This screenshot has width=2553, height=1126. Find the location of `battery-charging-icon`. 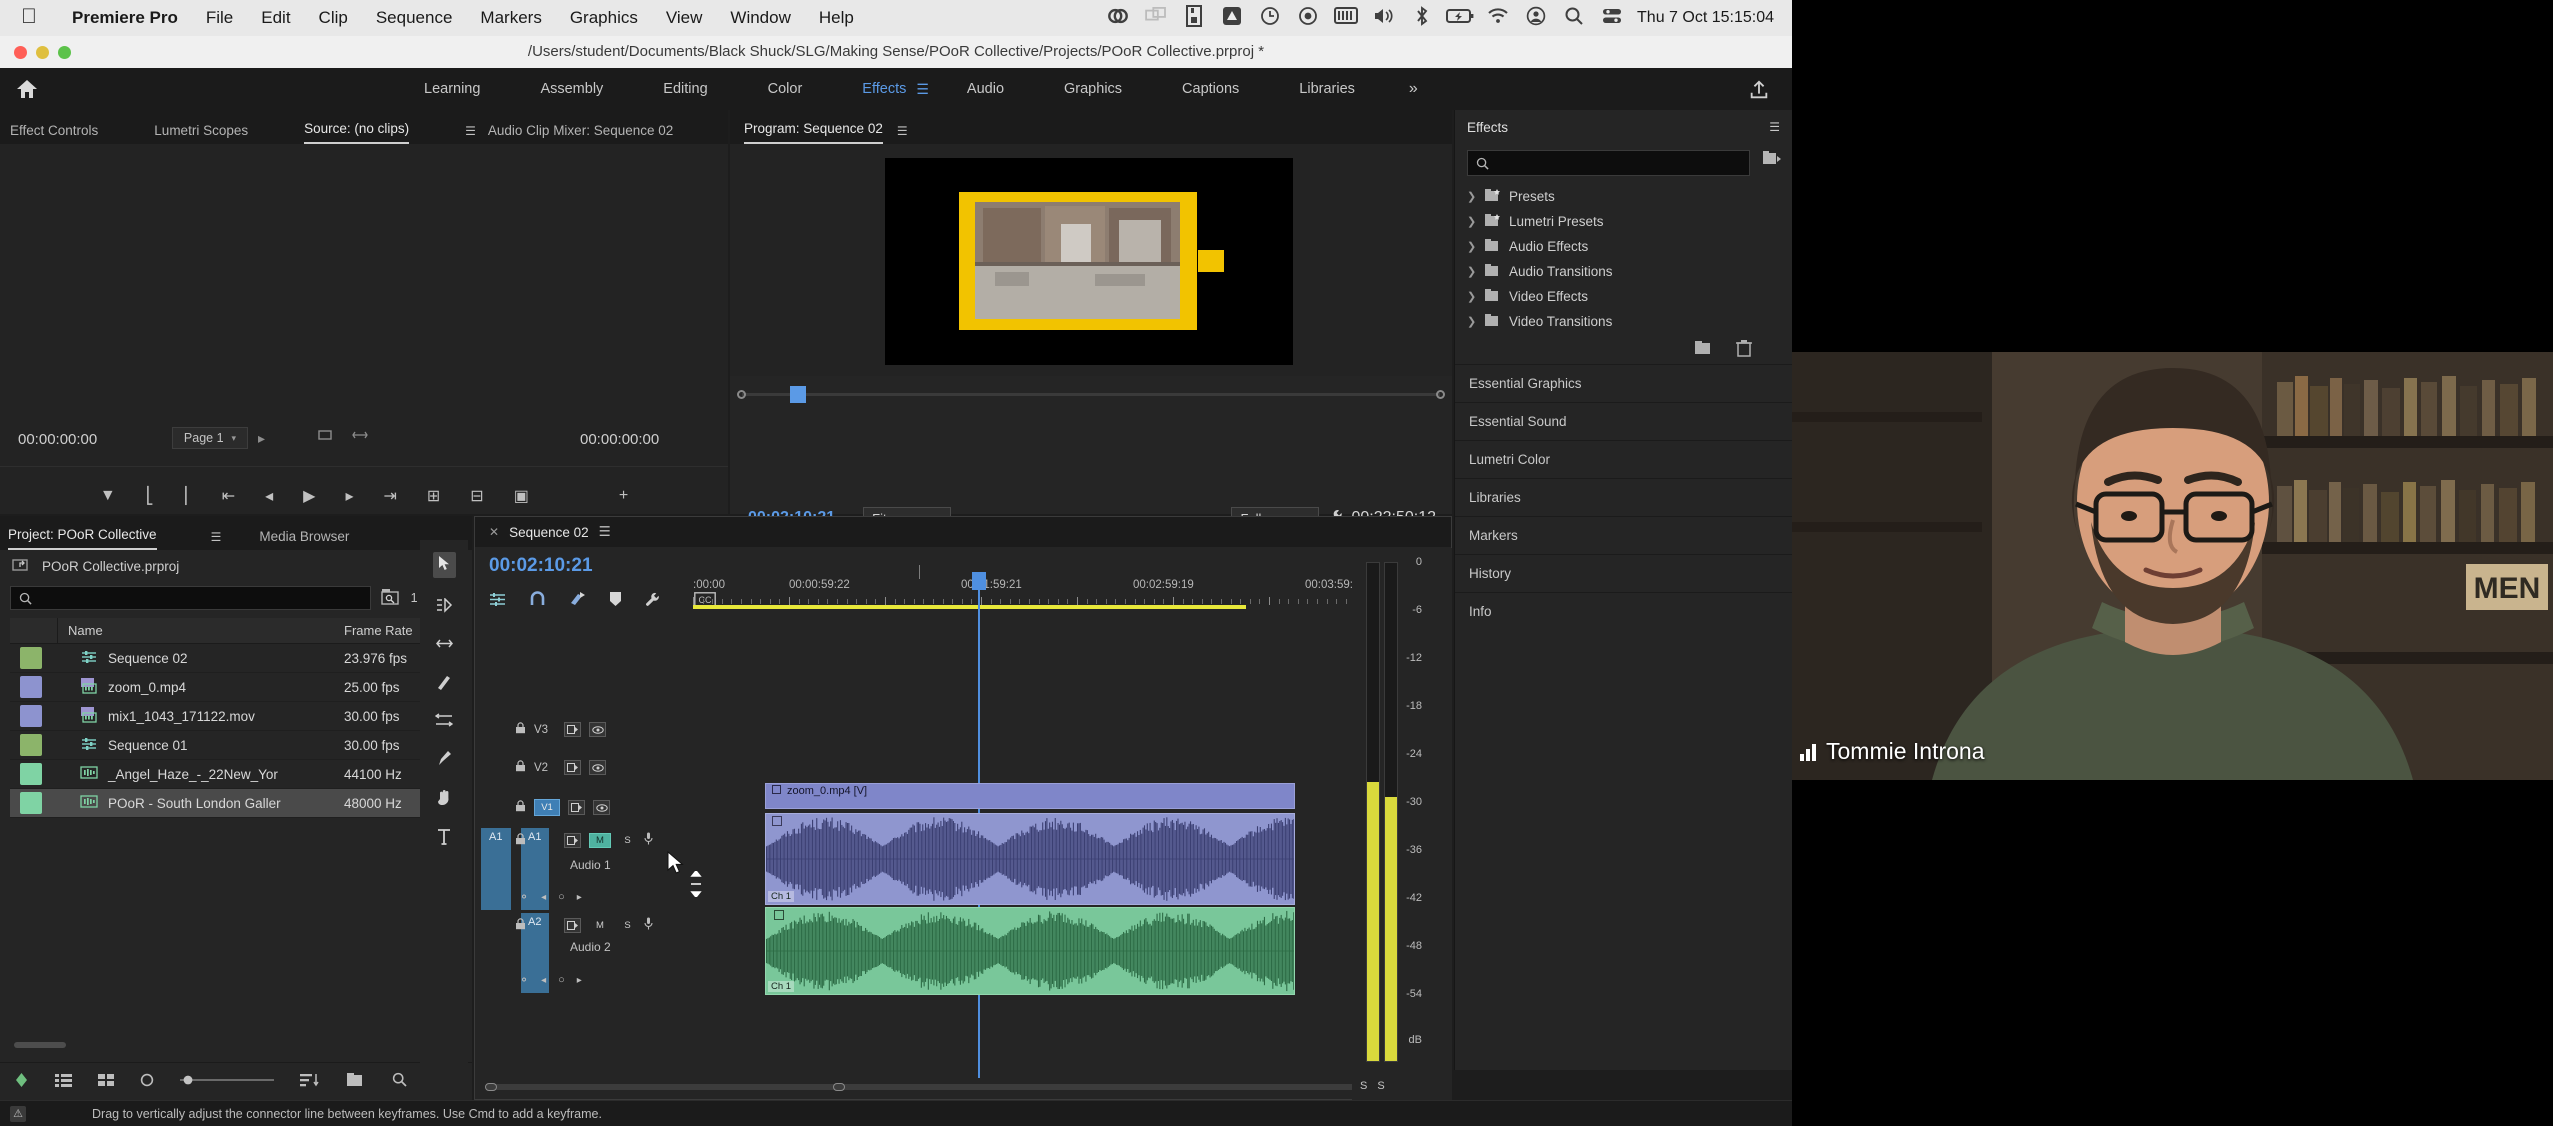

battery-charging-icon is located at coordinates (1460, 18).